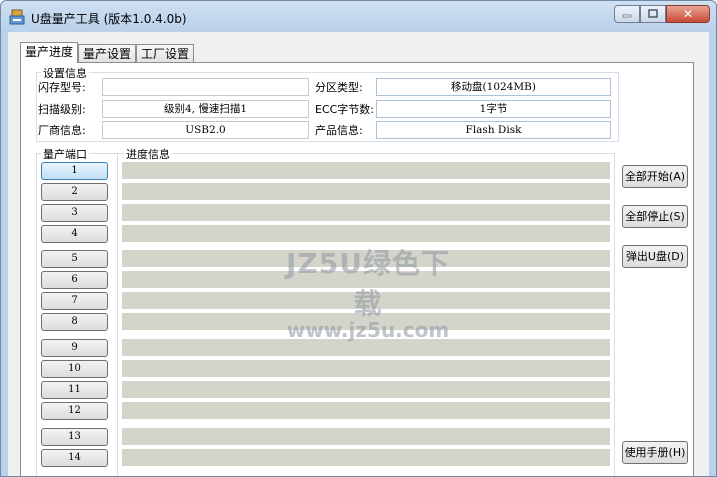 The height and width of the screenshot is (477, 717). I want to click on flash-model-label: 闪存型号:, so click(62, 87).